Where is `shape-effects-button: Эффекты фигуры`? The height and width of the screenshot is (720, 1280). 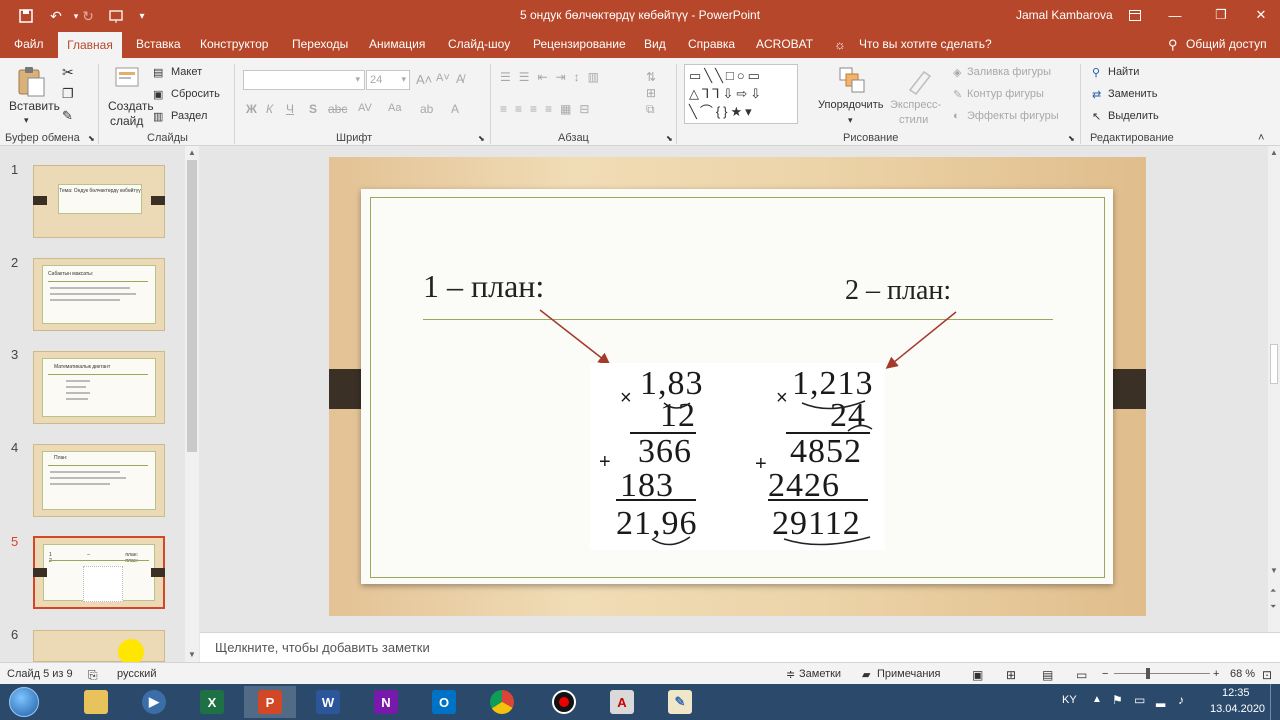 shape-effects-button: Эффекты фигуры is located at coordinates (1013, 116).